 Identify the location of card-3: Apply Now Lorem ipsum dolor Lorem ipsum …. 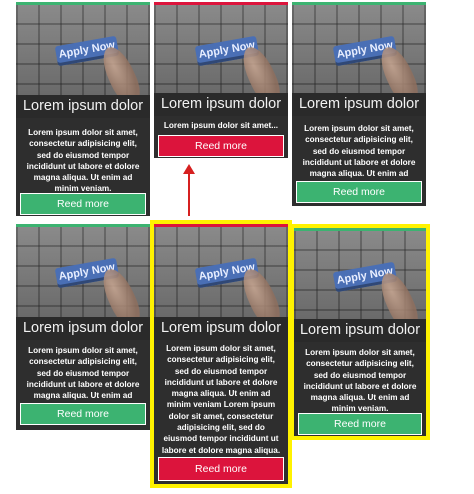
(359, 104).